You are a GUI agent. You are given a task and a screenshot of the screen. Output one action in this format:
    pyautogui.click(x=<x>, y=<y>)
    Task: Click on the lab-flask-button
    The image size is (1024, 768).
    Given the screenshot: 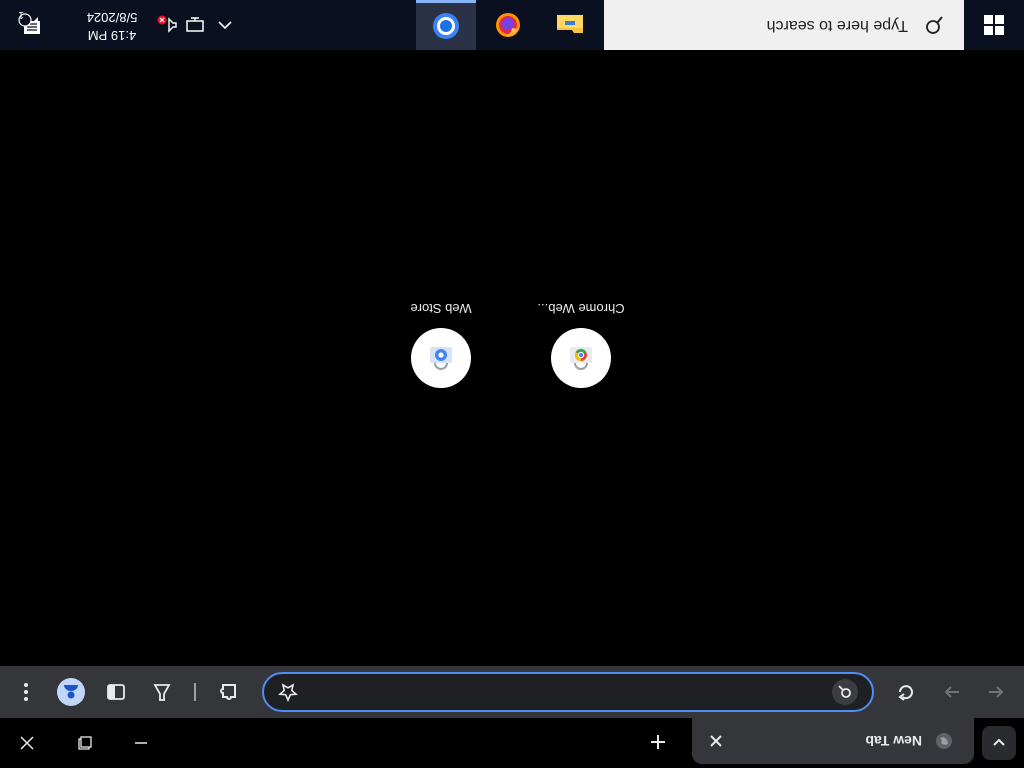 What is the action you would take?
    pyautogui.click(x=162, y=692)
    